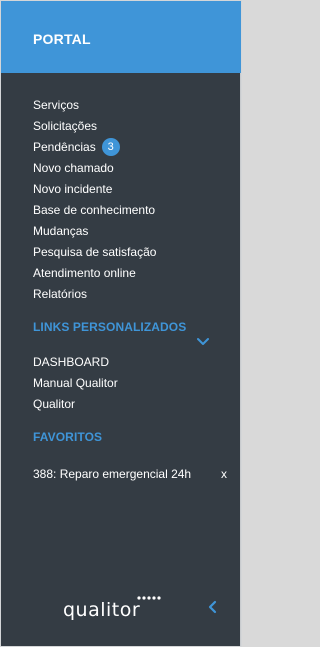 This screenshot has height=647, width=320. I want to click on chevron-down-icon, so click(203, 342).